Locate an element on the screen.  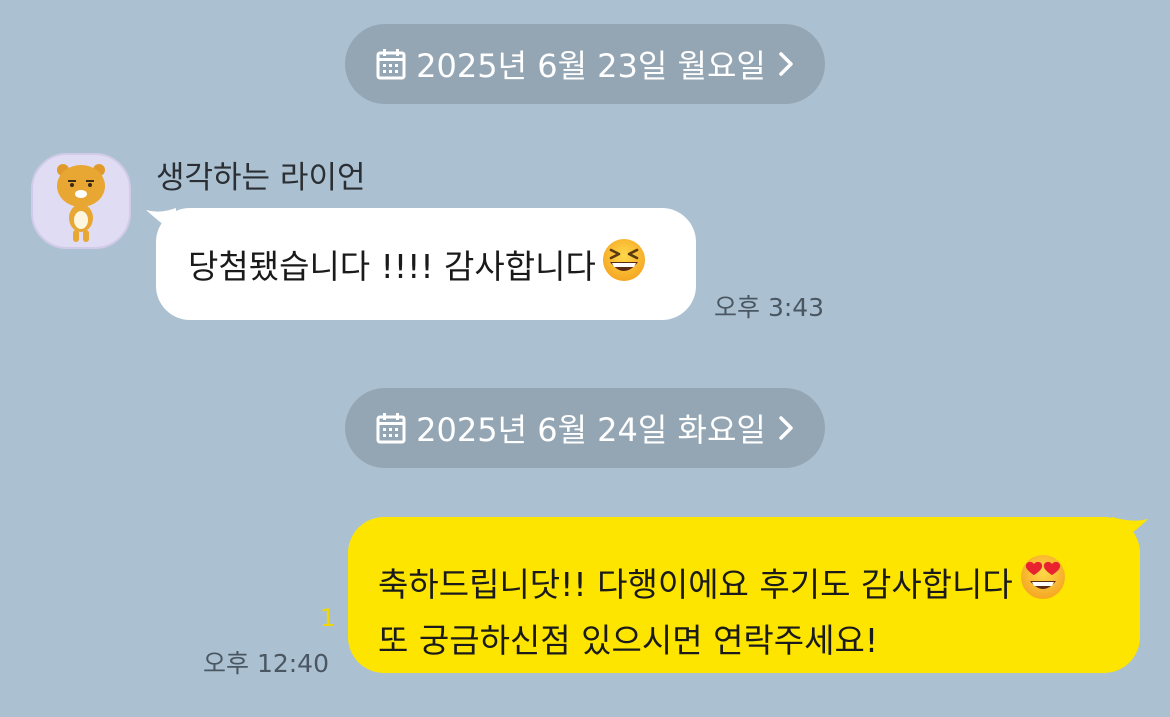
incoming-message-bubble: 당첨됐습니다 !!!! 감사합니다 is located at coordinates (426, 264).